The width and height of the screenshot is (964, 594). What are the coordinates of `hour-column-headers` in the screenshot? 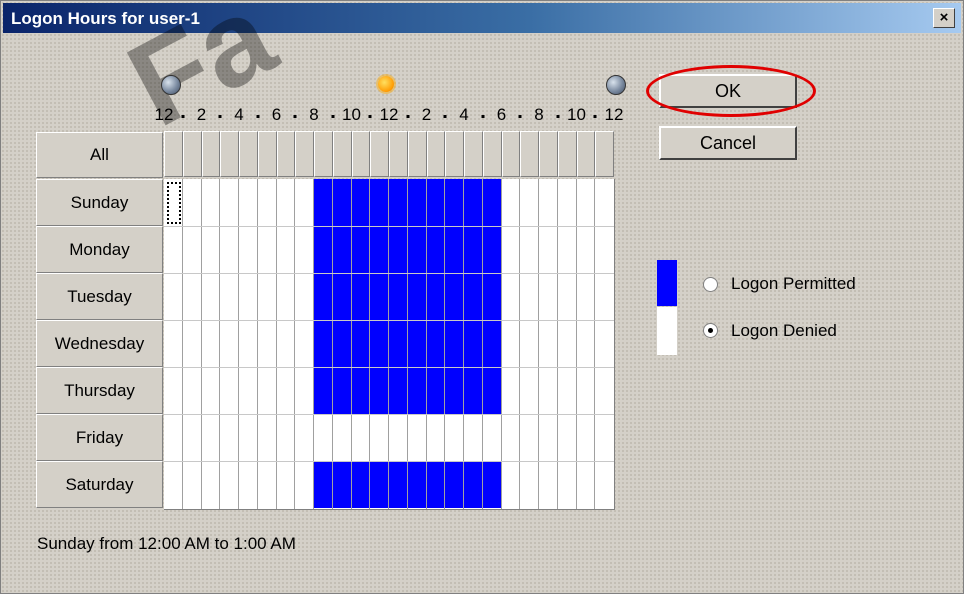 It's located at (389, 155).